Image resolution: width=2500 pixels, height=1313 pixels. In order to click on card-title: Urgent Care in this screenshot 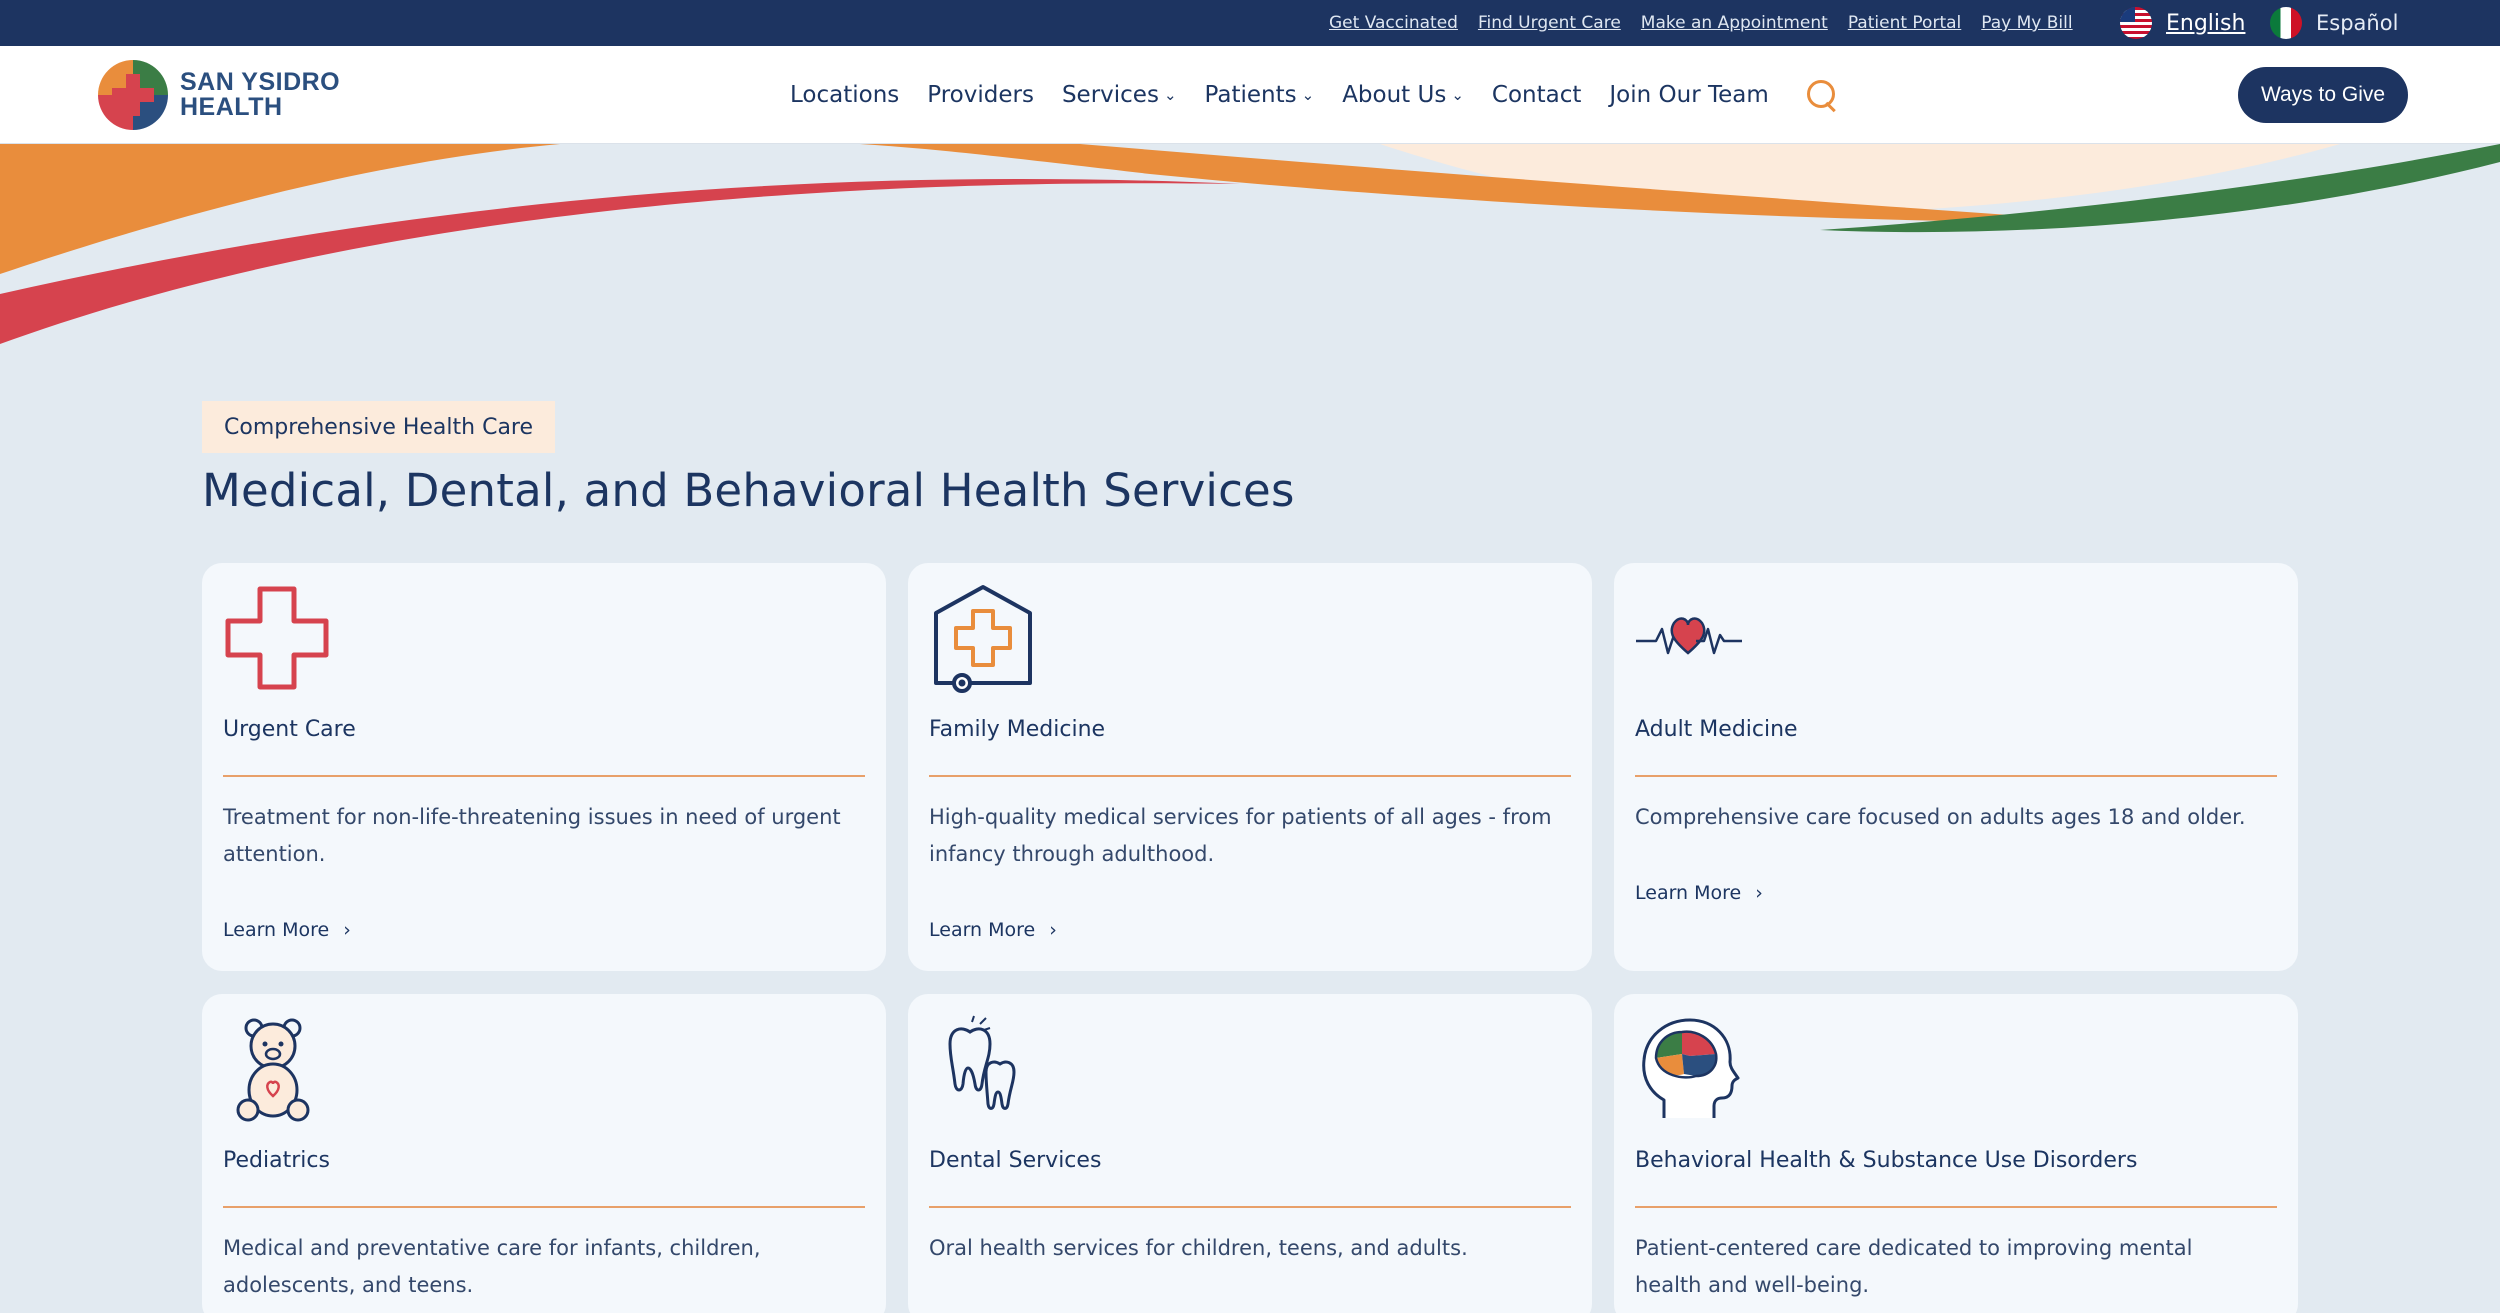, I will do `click(289, 729)`.